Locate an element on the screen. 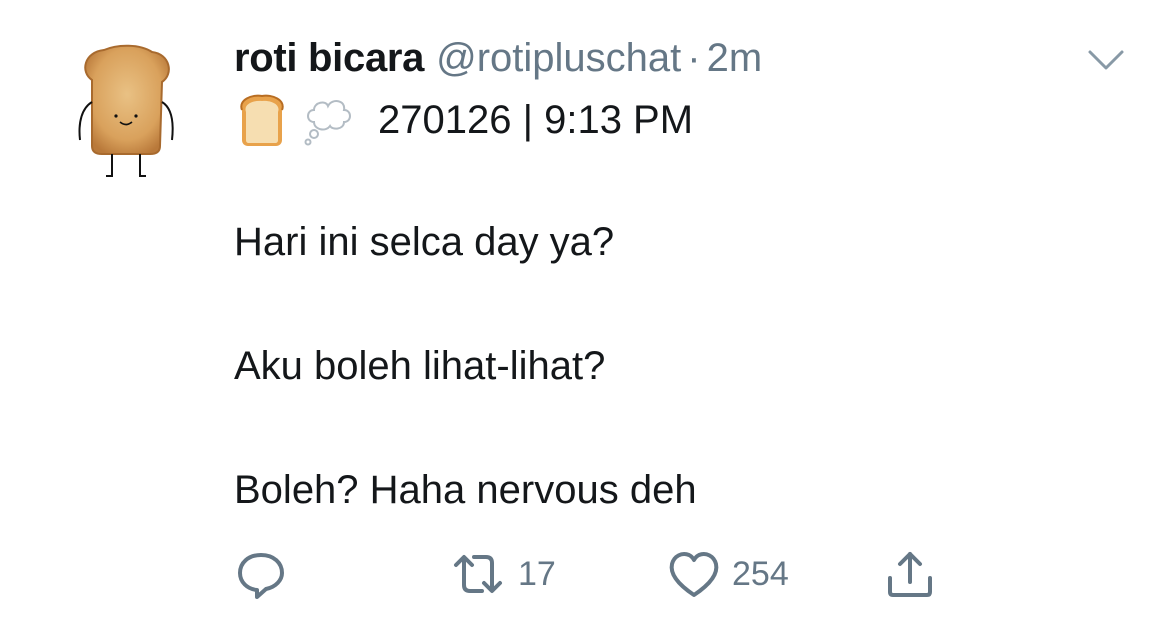 This screenshot has width=1170, height=623. share-icon is located at coordinates (910, 574).